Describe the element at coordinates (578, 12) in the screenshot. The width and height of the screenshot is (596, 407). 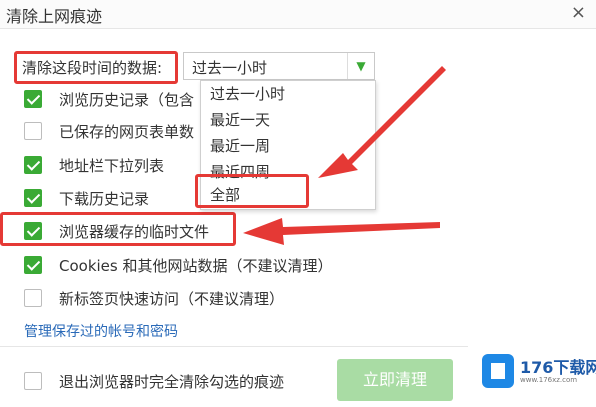
I see `close-icon: ×` at that location.